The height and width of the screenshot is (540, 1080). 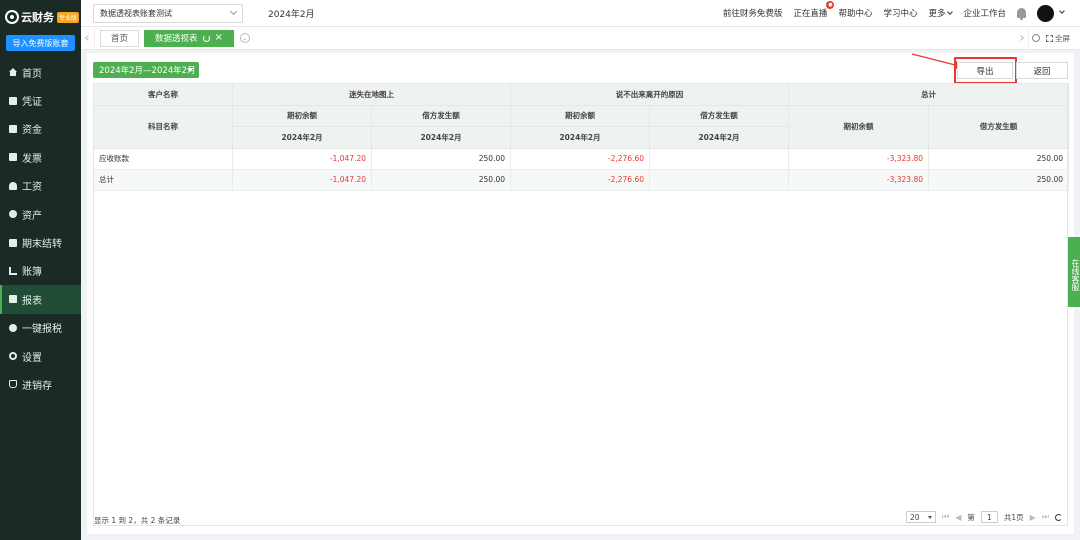 I want to click on tab-scroll-left, so click(x=88, y=38).